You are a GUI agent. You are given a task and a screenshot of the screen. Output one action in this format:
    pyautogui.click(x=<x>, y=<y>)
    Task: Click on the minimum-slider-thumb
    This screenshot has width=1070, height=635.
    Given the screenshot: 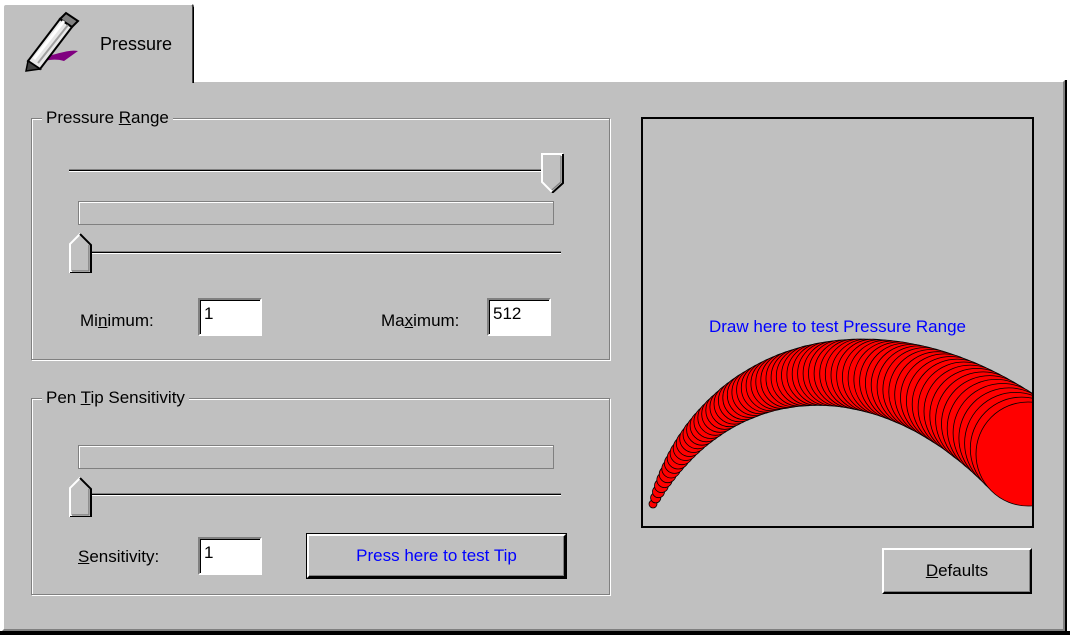 What is the action you would take?
    pyautogui.click(x=81, y=253)
    